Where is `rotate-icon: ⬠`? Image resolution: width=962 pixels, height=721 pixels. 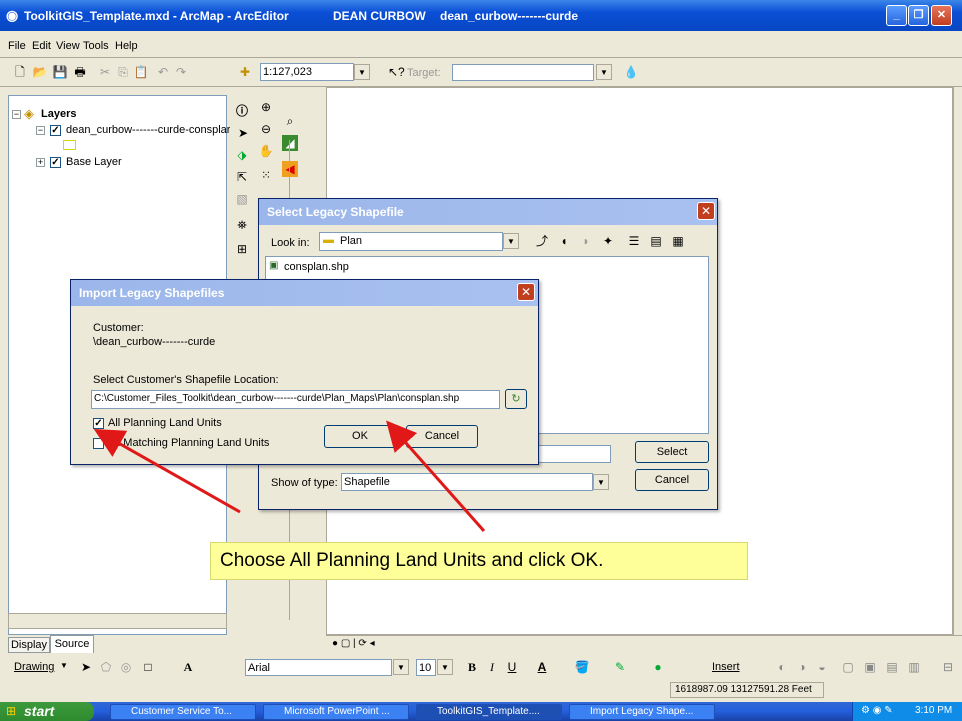 rotate-icon: ⬠ is located at coordinates (106, 667).